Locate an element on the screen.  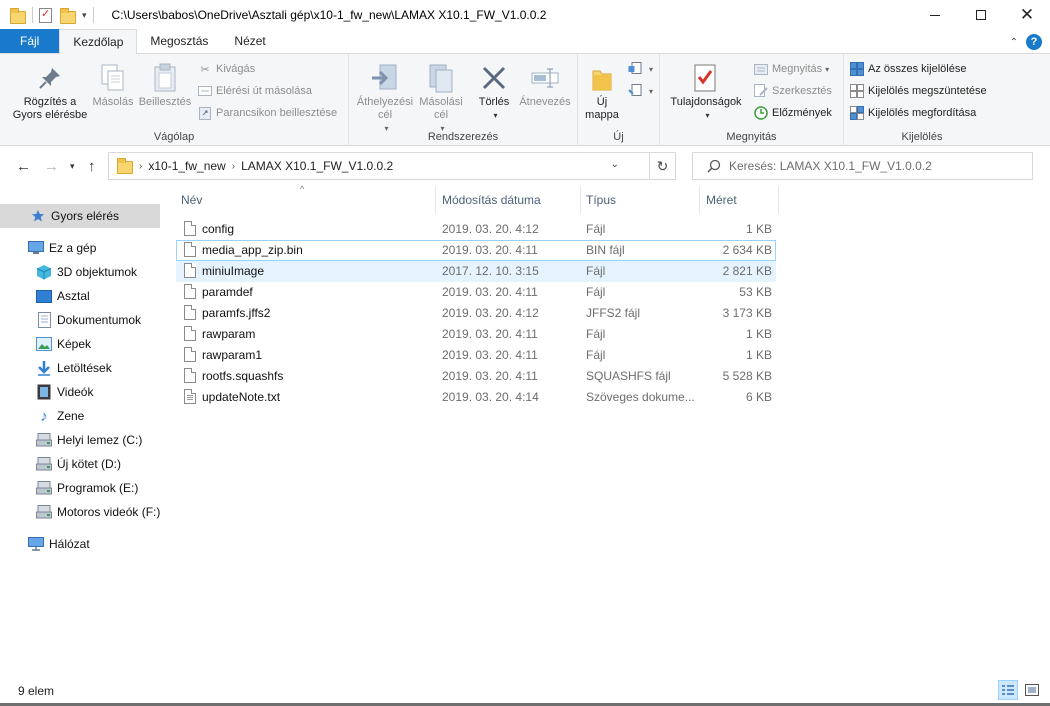
tab-file: Fájl is located at coordinates (30, 41).